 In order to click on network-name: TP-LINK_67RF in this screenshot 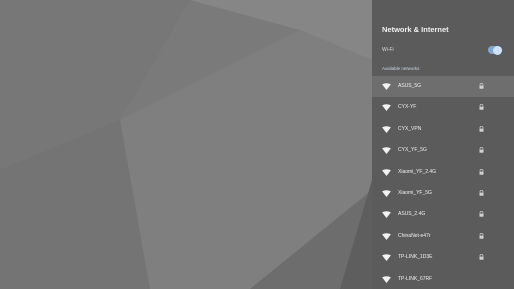, I will do `click(415, 278)`.